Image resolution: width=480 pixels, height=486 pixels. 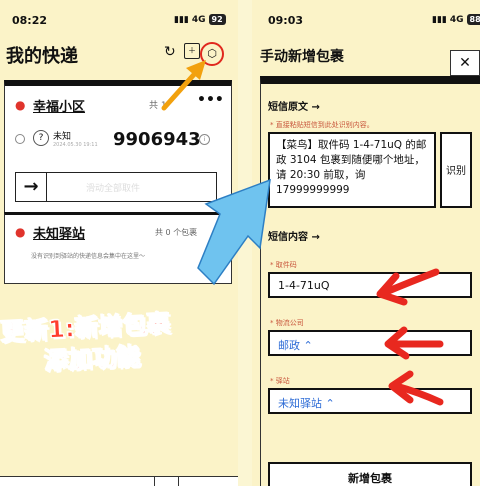 I want to click on red-arrow-station, so click(x=416, y=388).